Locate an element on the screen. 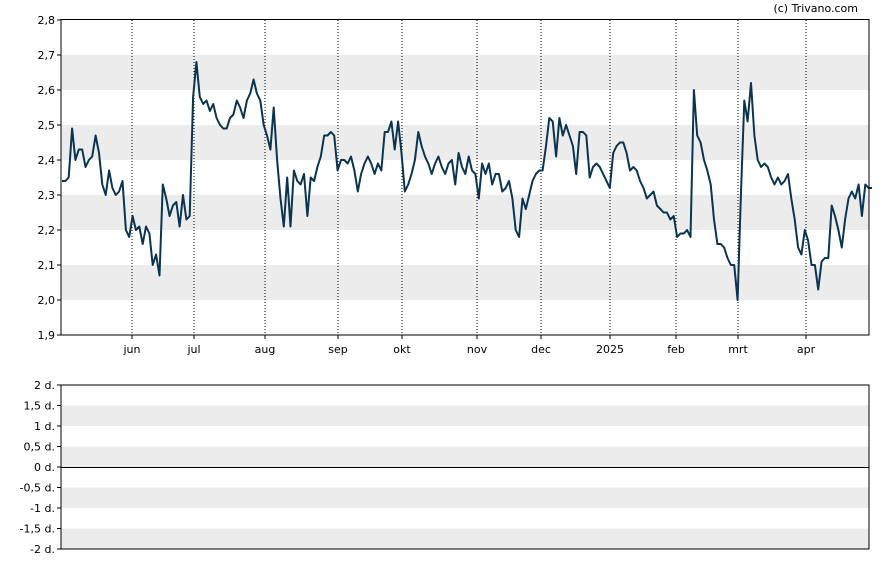  y-tick-label: 2,1 is located at coordinates (47, 265).